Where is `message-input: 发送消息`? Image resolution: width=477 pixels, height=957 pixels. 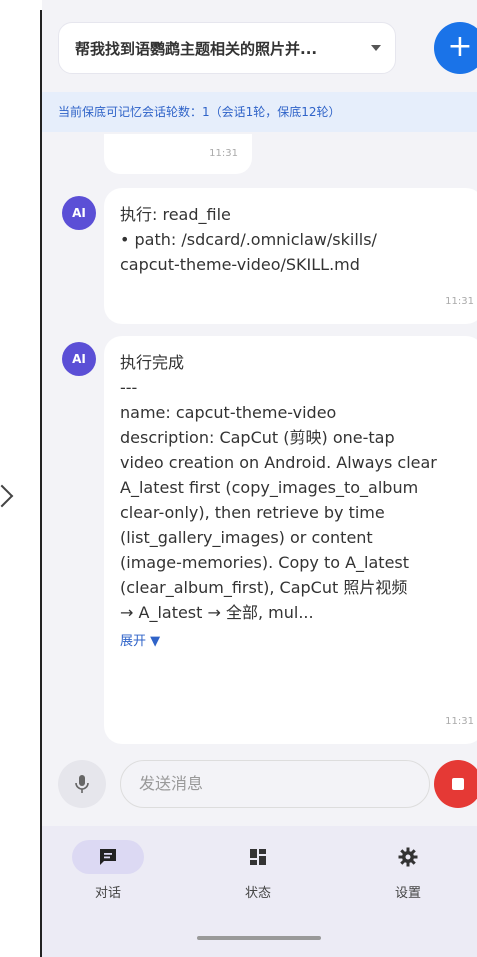 message-input: 发送消息 is located at coordinates (275, 784).